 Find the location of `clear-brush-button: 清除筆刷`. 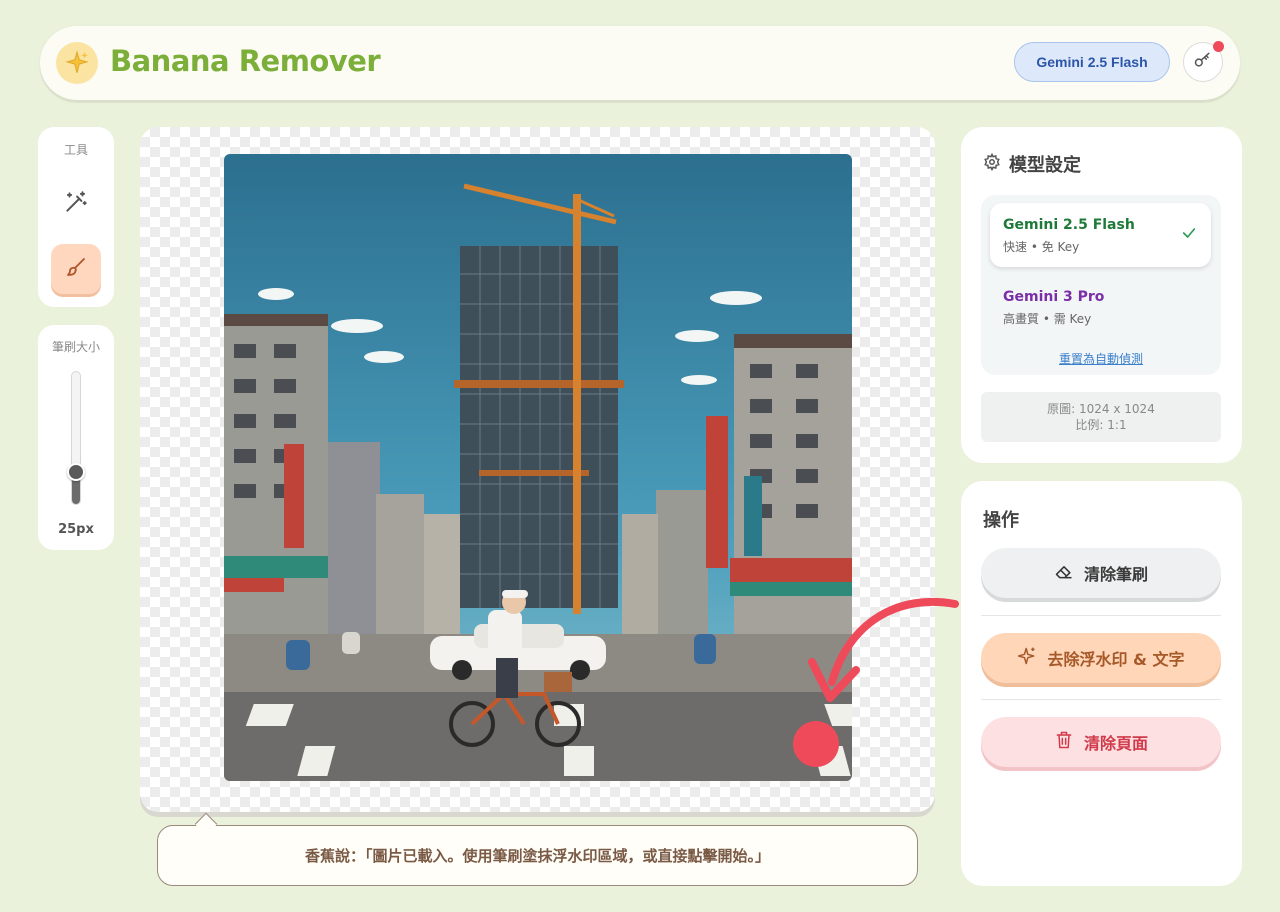

clear-brush-button: 清除筆刷 is located at coordinates (1101, 573).